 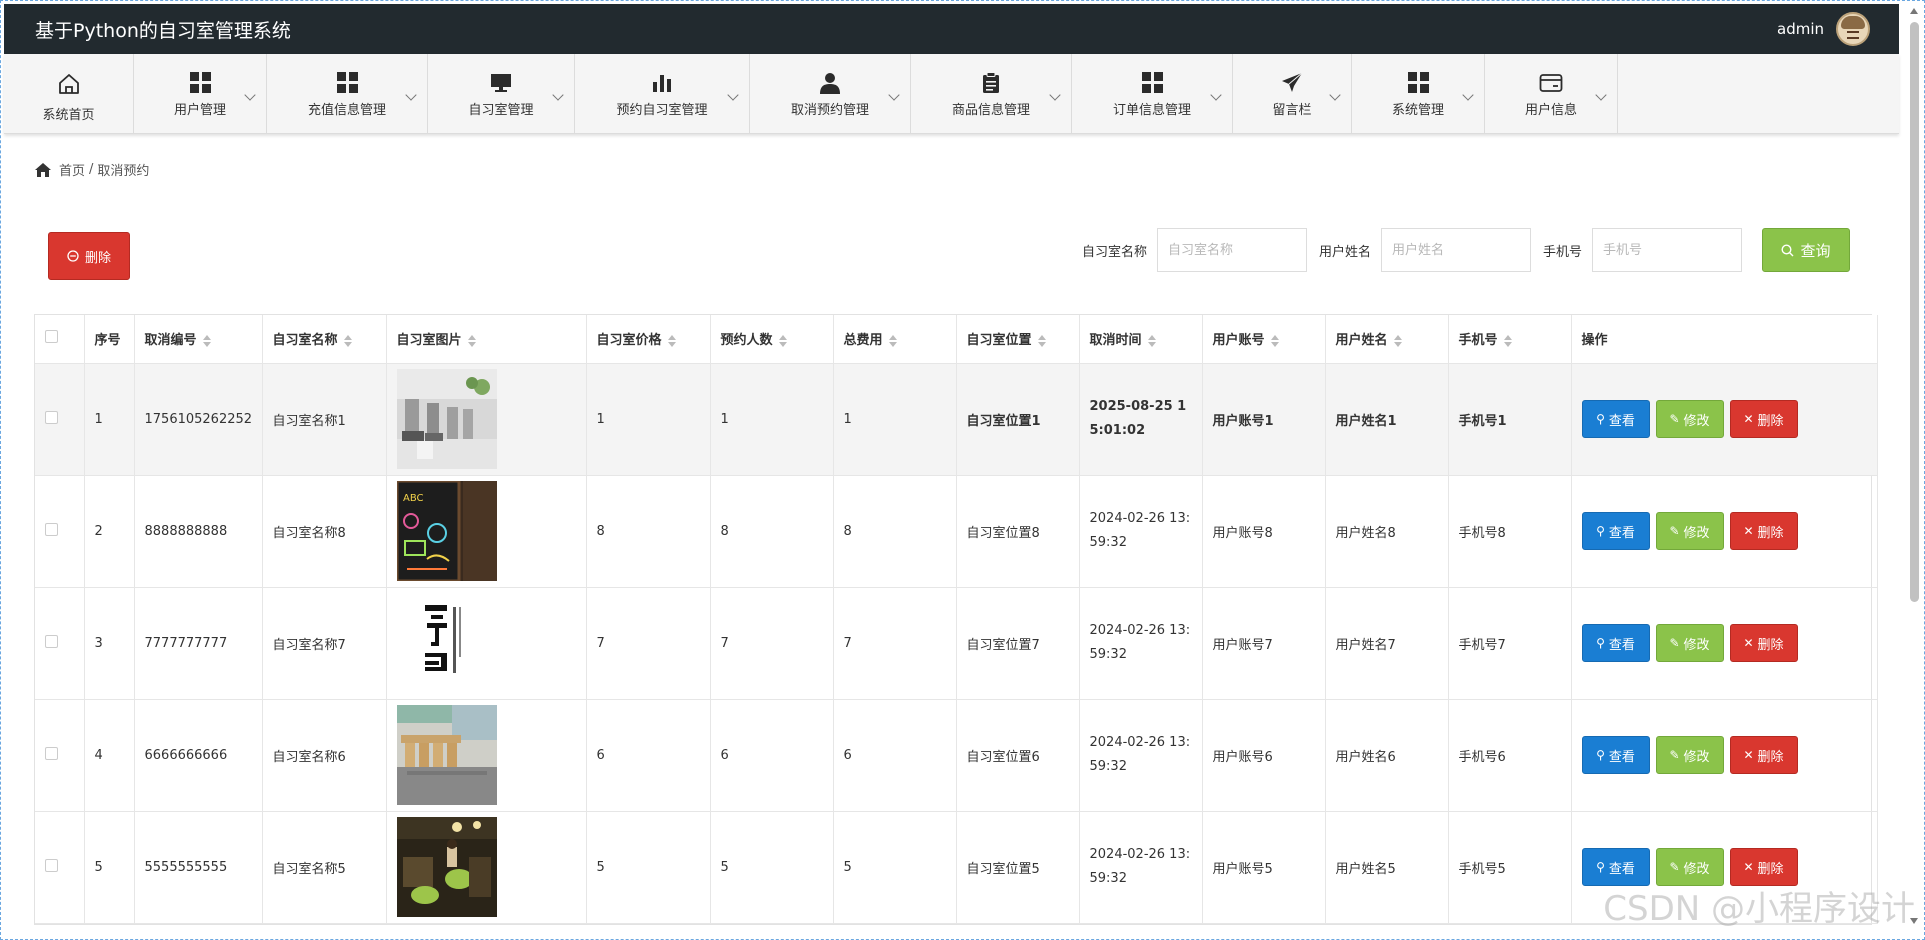 I want to click on nav-item-10: 用户信息, so click(x=1551, y=94).